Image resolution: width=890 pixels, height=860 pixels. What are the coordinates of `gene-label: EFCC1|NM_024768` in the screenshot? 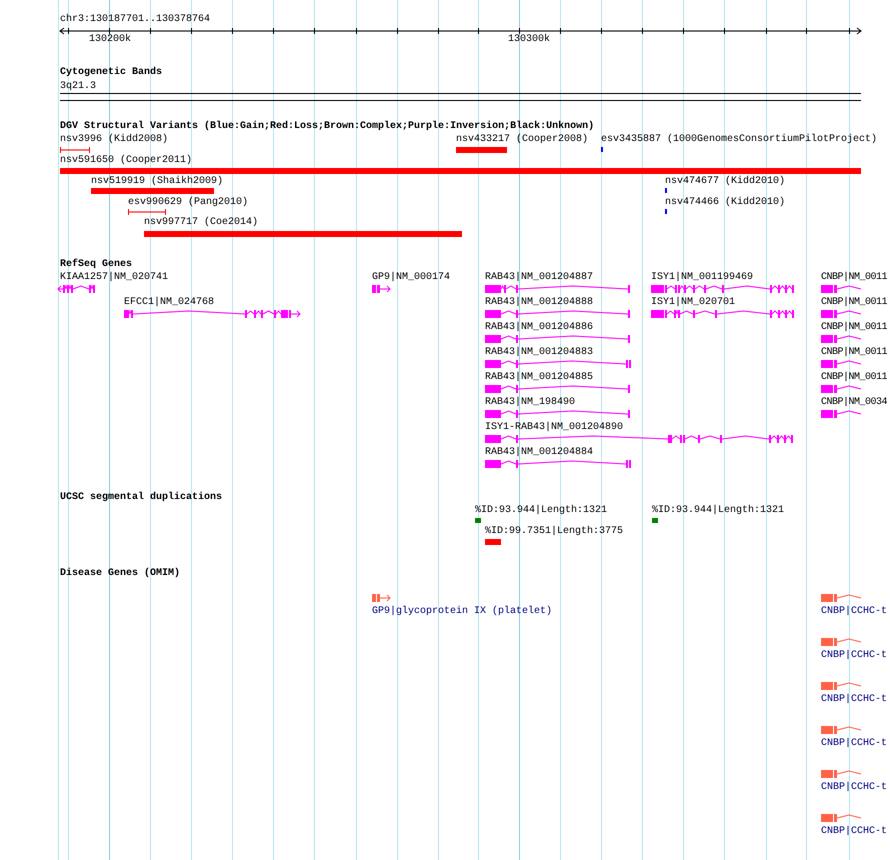 It's located at (169, 303).